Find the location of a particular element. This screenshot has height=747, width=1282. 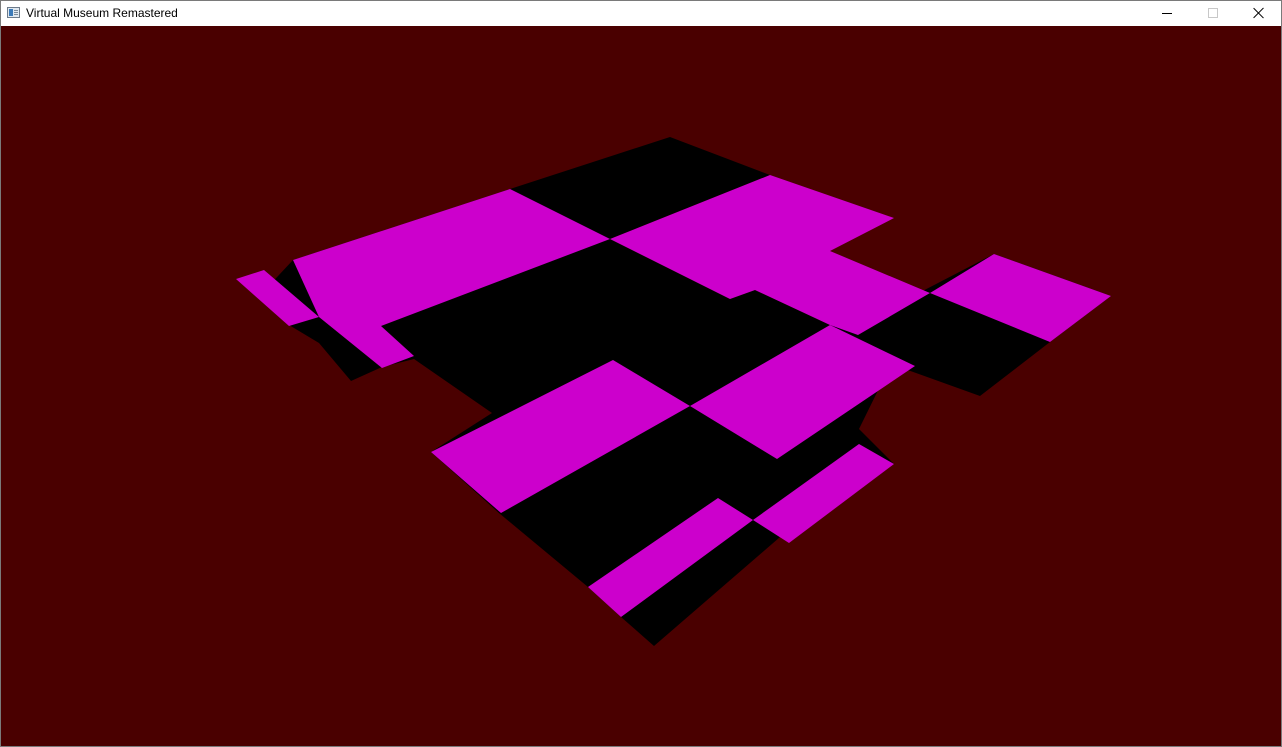

minimize-icon is located at coordinates (1167, 13).